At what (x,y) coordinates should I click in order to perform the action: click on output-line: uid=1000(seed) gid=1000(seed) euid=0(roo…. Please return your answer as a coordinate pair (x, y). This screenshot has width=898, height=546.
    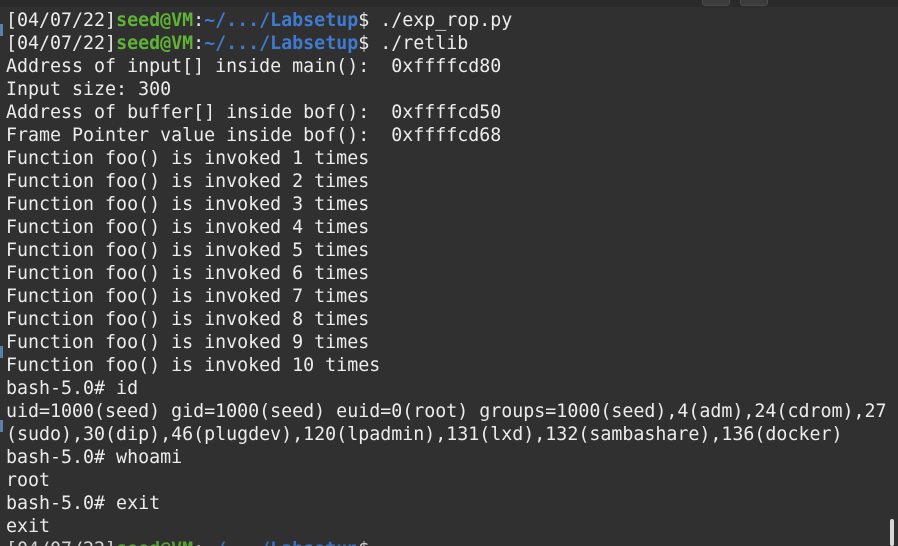
    Looking at the image, I should click on (446, 411).